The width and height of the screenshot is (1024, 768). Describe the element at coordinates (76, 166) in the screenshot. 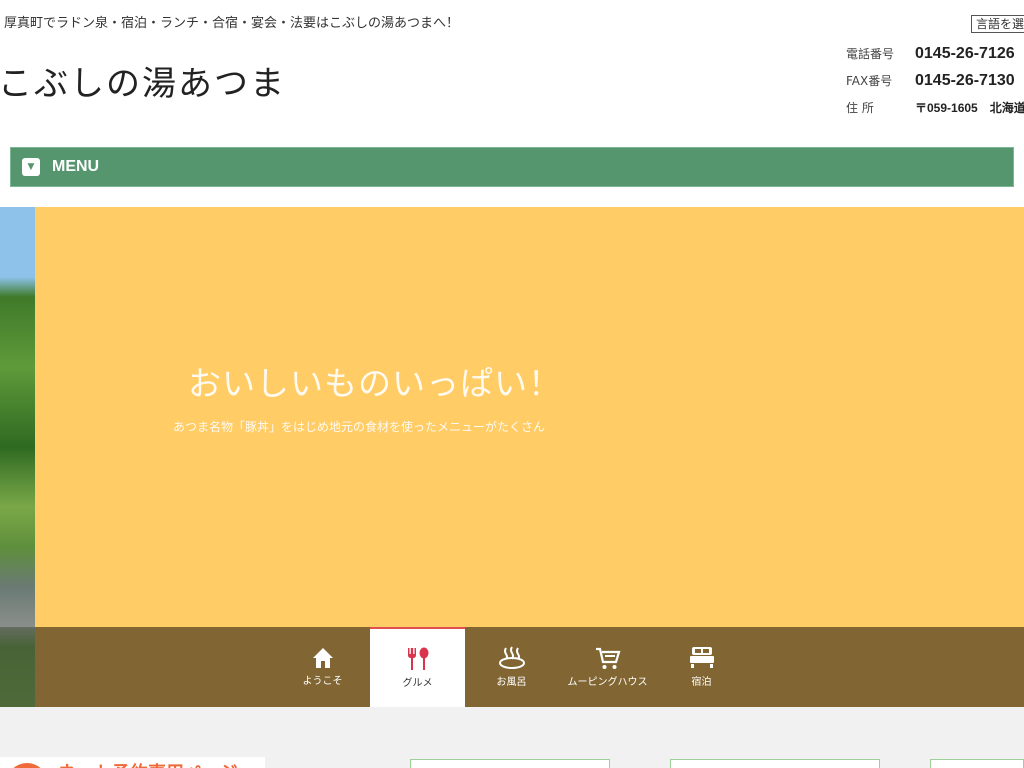

I see `menu-label: MENU` at that location.